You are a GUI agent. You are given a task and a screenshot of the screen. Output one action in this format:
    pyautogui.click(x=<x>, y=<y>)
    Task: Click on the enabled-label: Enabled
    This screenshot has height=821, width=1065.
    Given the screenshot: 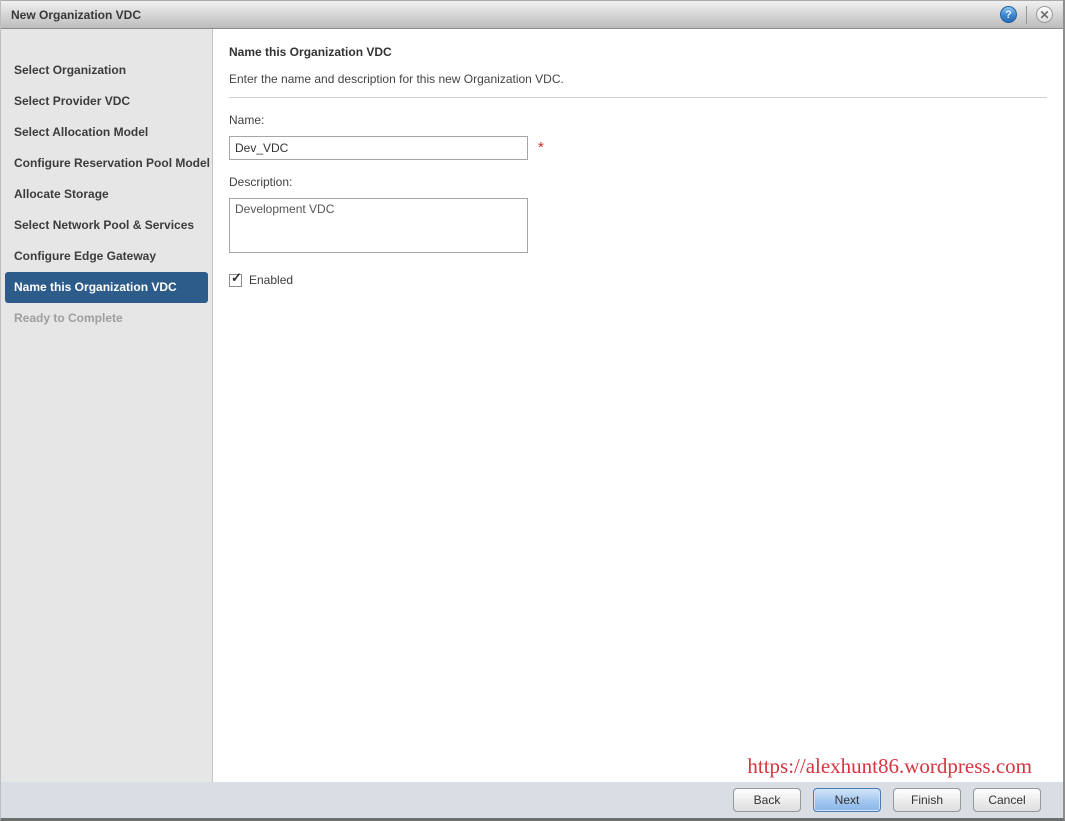 What is the action you would take?
    pyautogui.click(x=271, y=280)
    